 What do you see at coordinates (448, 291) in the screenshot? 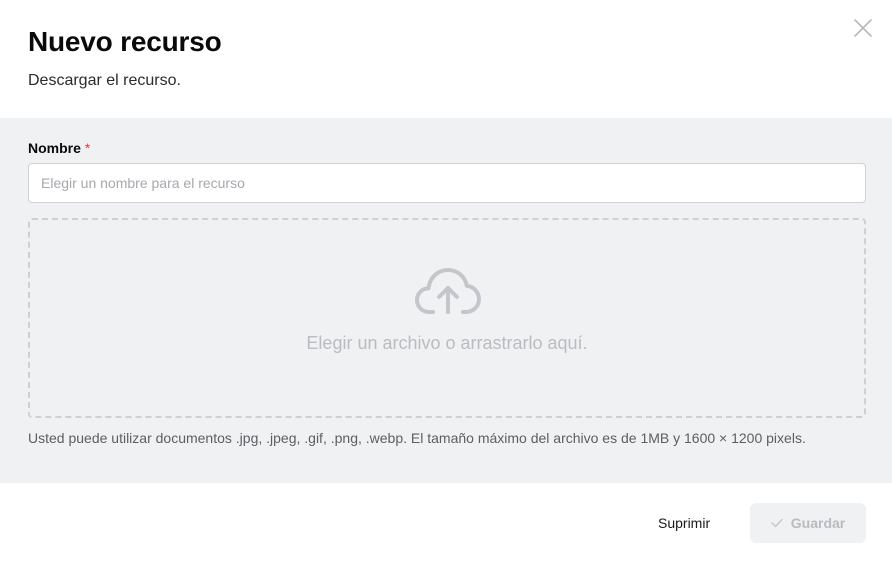
I see `cloud-upload-icon` at bounding box center [448, 291].